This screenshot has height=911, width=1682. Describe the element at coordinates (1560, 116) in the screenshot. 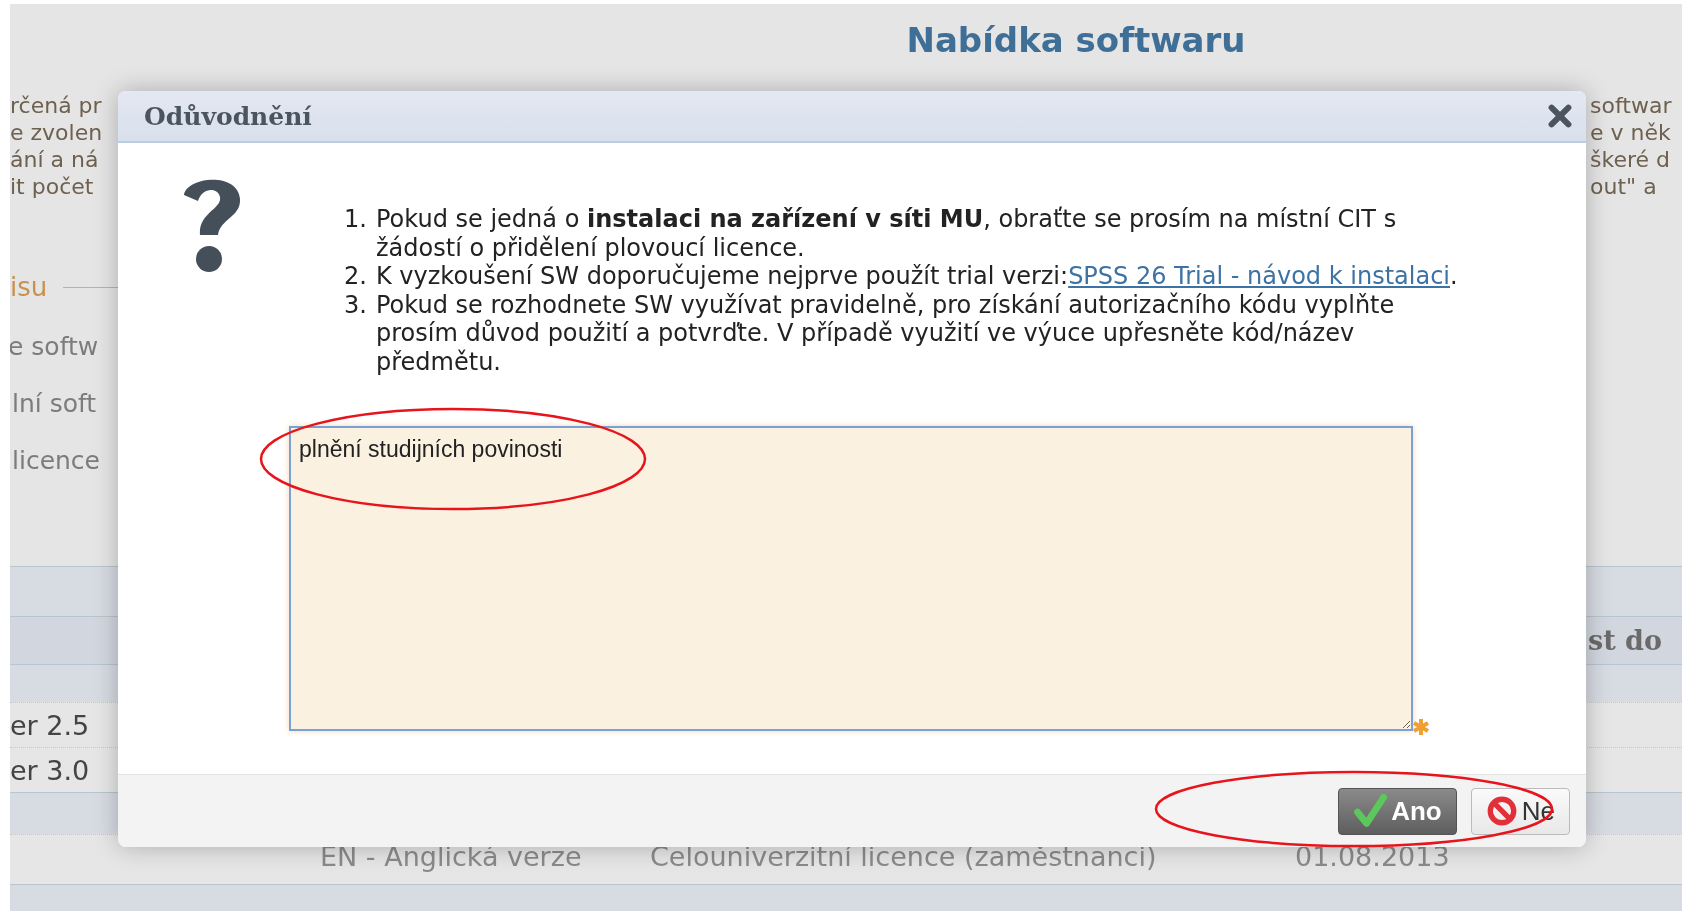

I see `close-icon` at that location.